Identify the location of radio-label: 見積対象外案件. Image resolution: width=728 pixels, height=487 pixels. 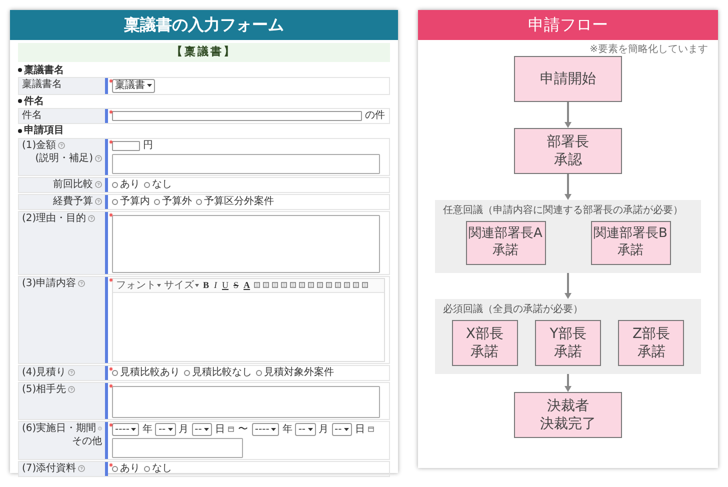
(299, 372).